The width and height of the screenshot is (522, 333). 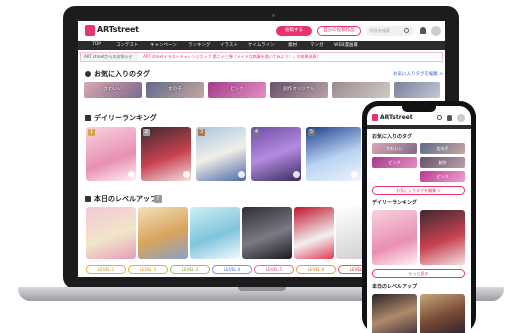 I want to click on tag-tile: 創作, so click(x=442, y=162).